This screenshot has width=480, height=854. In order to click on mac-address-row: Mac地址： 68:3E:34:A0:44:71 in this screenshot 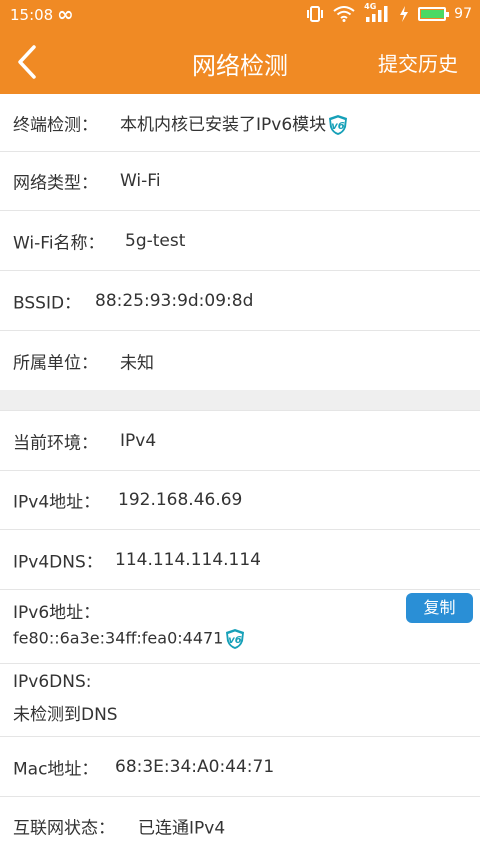, I will do `click(240, 767)`.